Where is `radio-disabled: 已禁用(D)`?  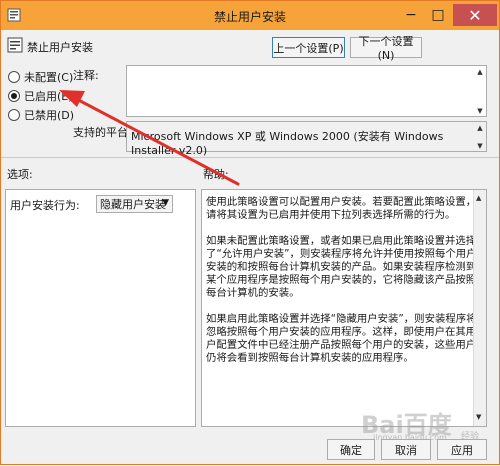 radio-disabled: 已禁用(D) is located at coordinates (41, 115).